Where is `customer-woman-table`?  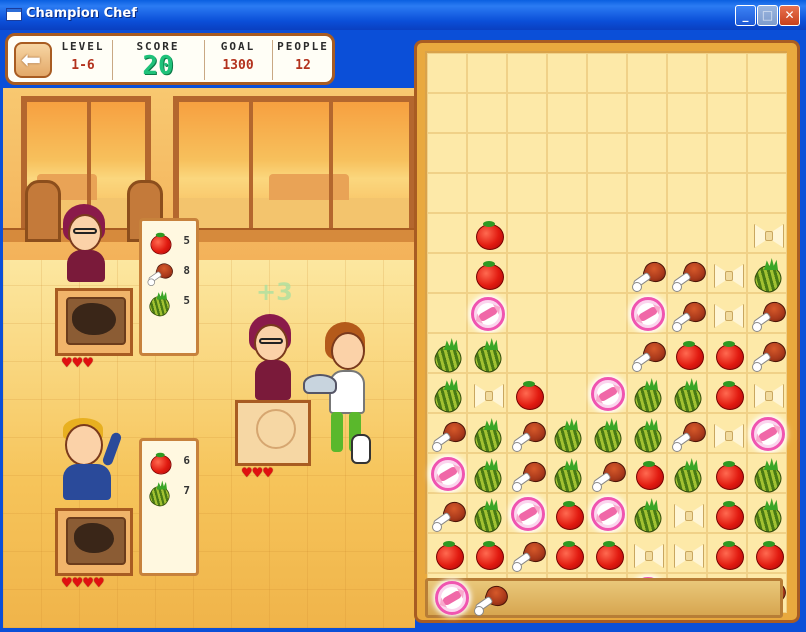
customer-woman-table is located at coordinates (94, 322).